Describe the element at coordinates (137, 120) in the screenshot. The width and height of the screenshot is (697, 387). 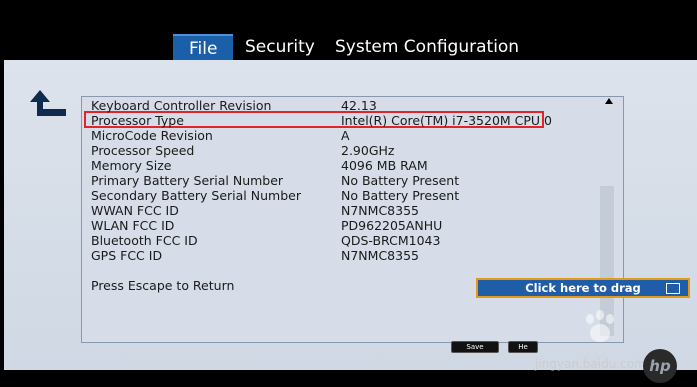
I see `info-label: Processor Type` at that location.